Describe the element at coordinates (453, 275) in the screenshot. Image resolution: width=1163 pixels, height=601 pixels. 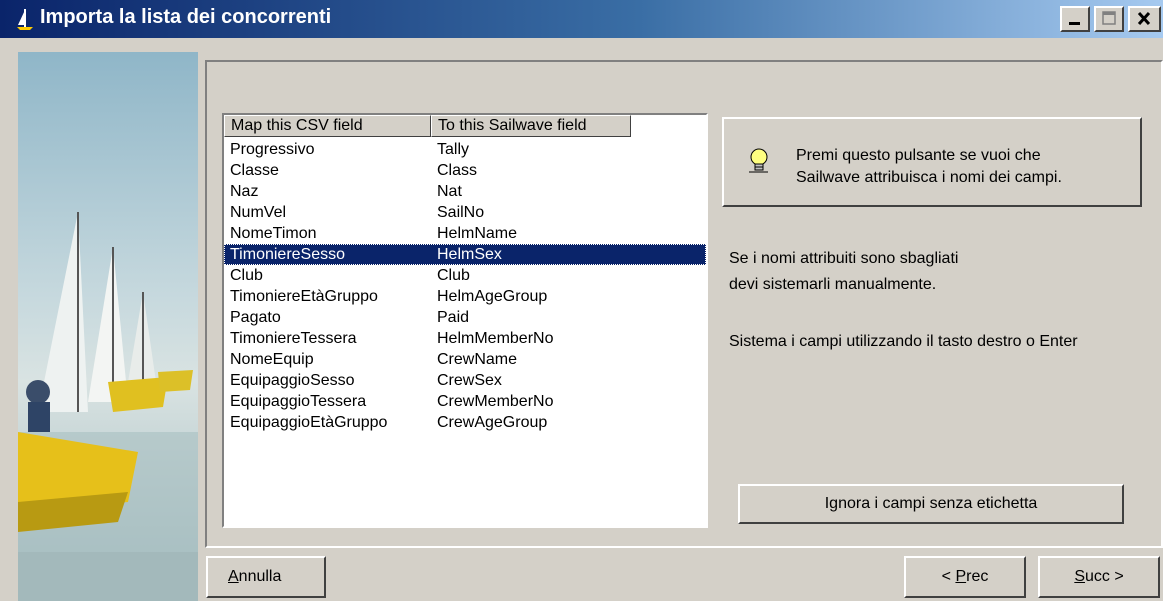
I see `sailwave-field-cell: Club` at that location.